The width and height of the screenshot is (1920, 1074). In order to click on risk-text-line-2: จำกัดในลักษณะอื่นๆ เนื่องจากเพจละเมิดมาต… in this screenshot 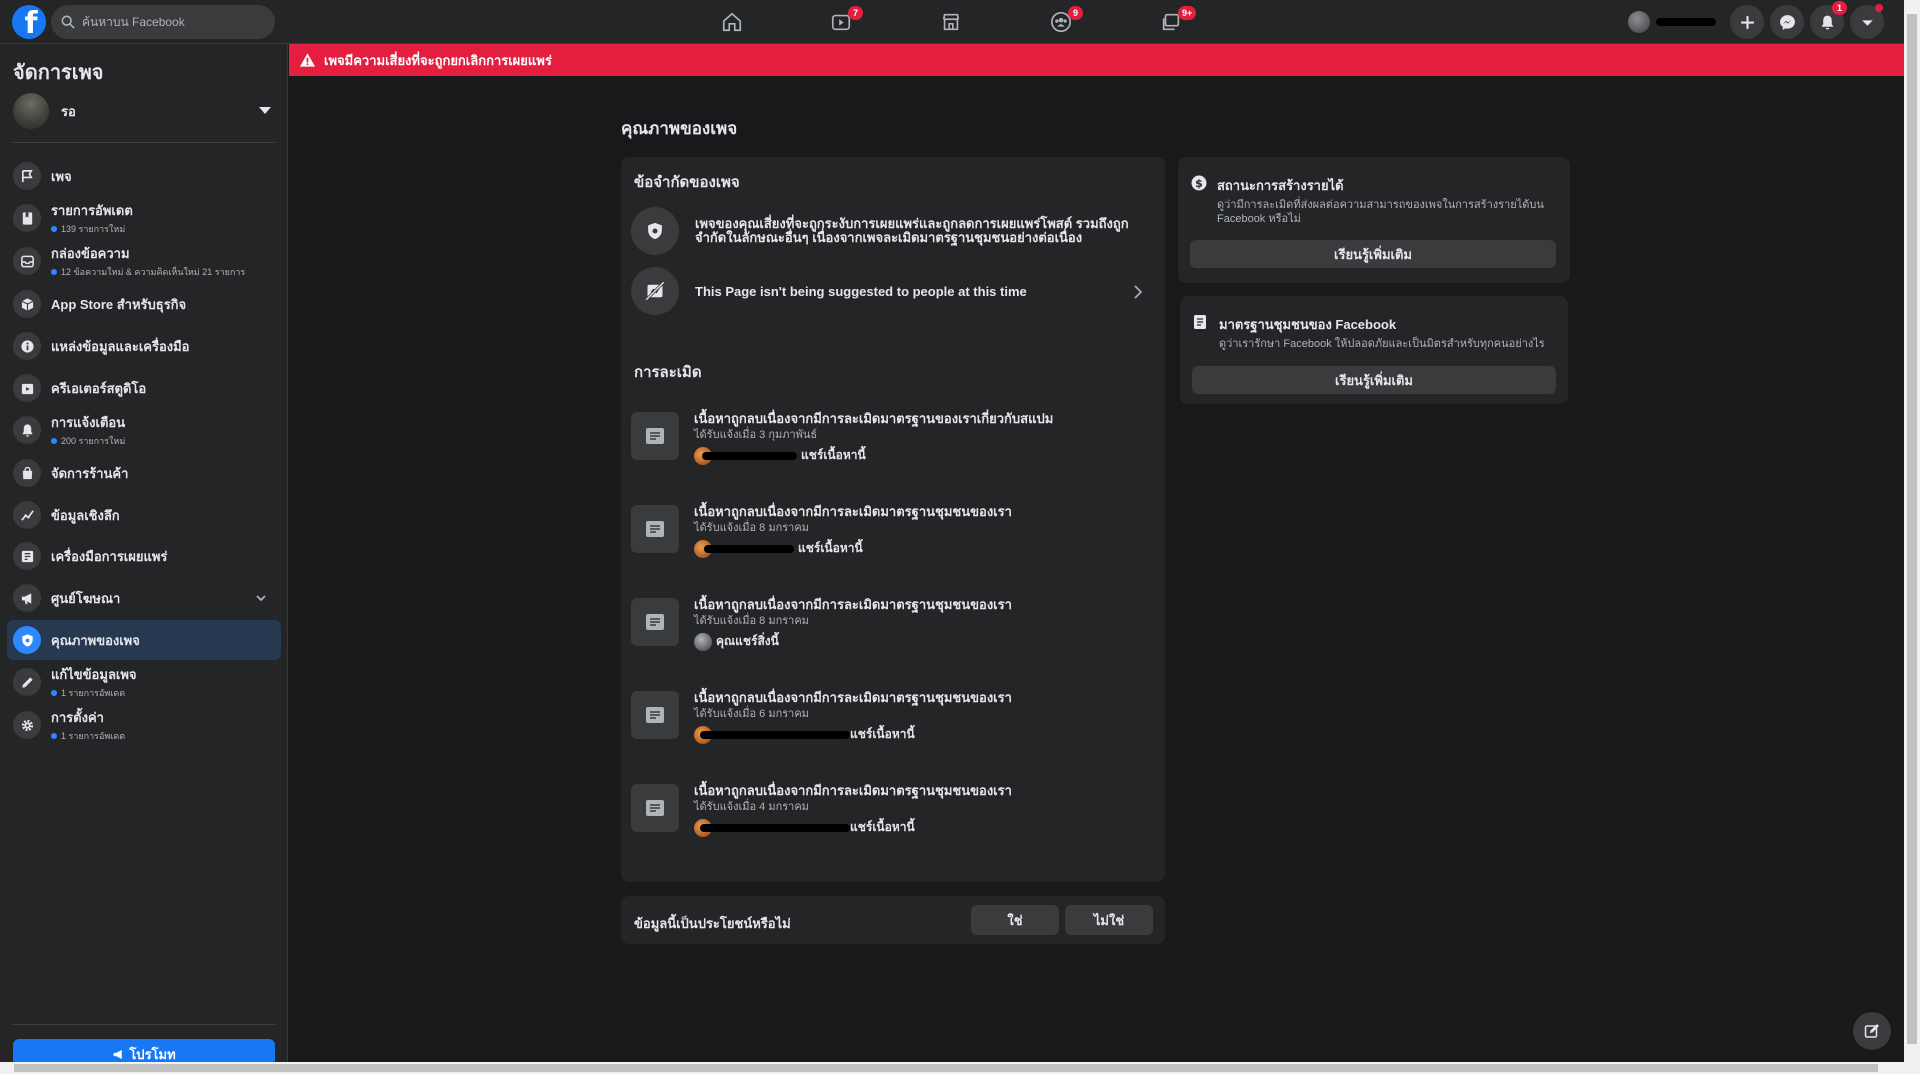, I will do `click(889, 237)`.